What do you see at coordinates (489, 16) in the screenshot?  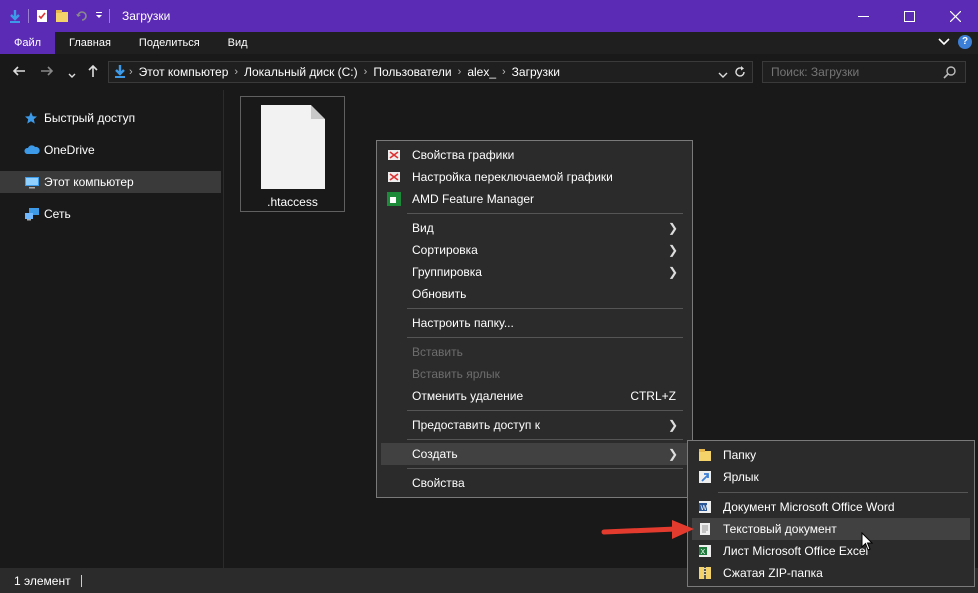 I see `title-bar: Загрузки` at bounding box center [489, 16].